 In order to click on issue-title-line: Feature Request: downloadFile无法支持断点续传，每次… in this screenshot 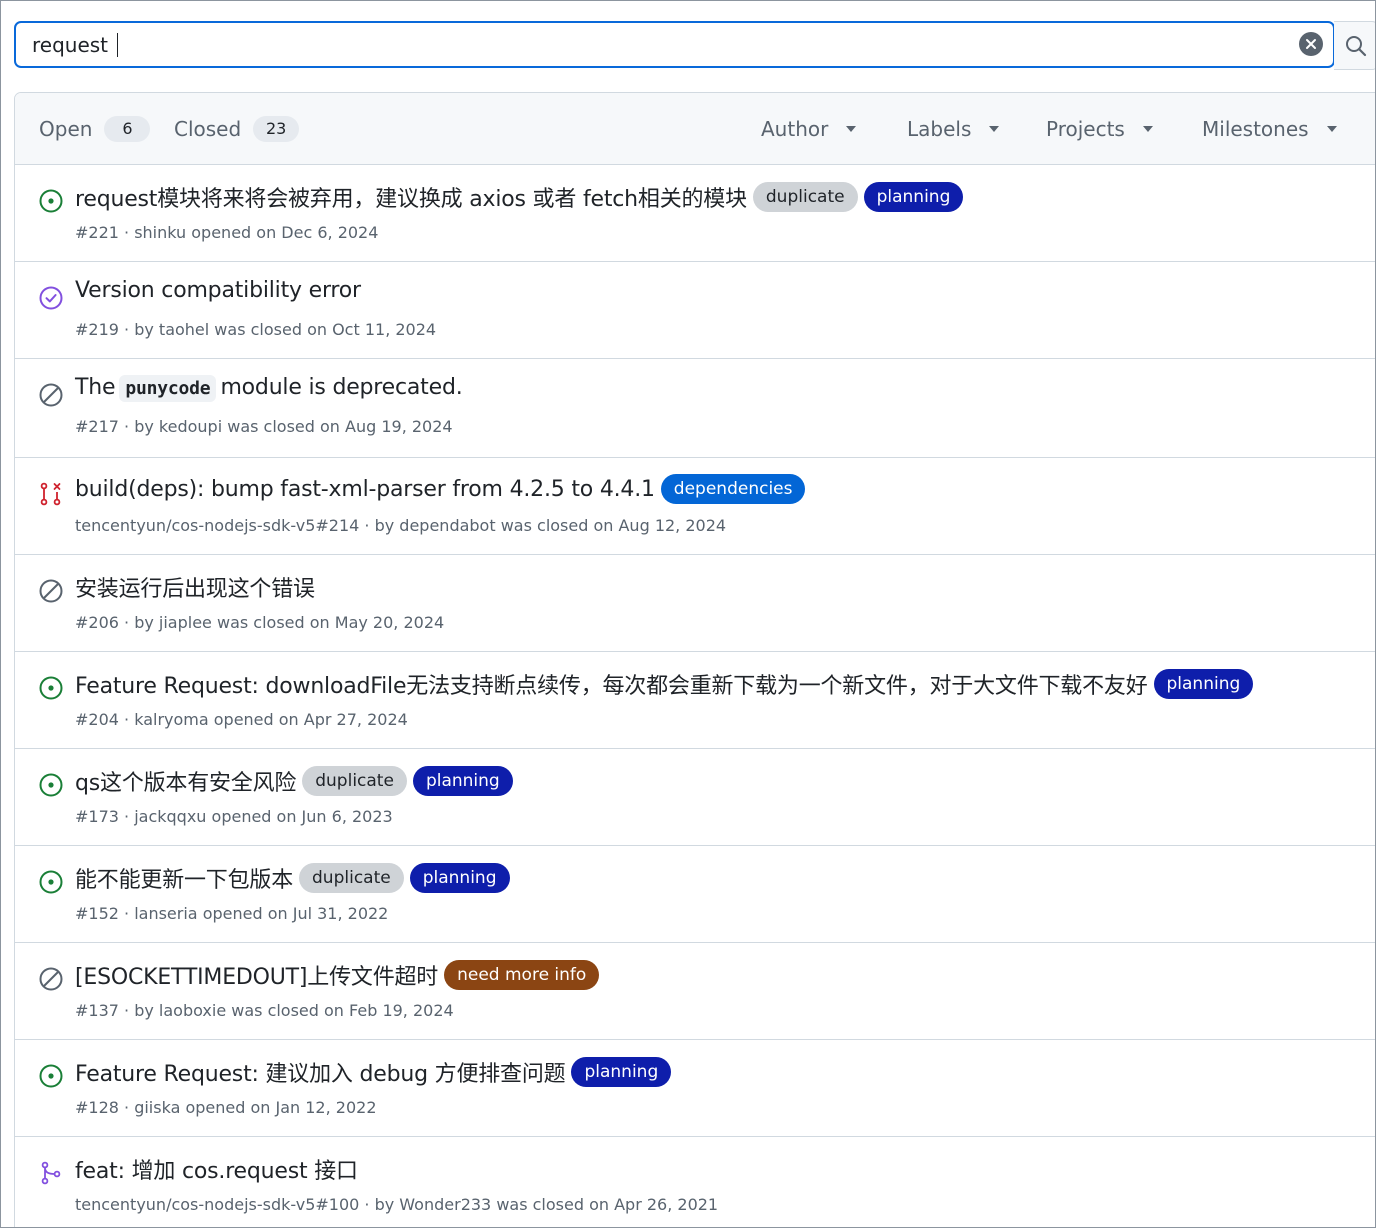, I will do `click(664, 684)`.